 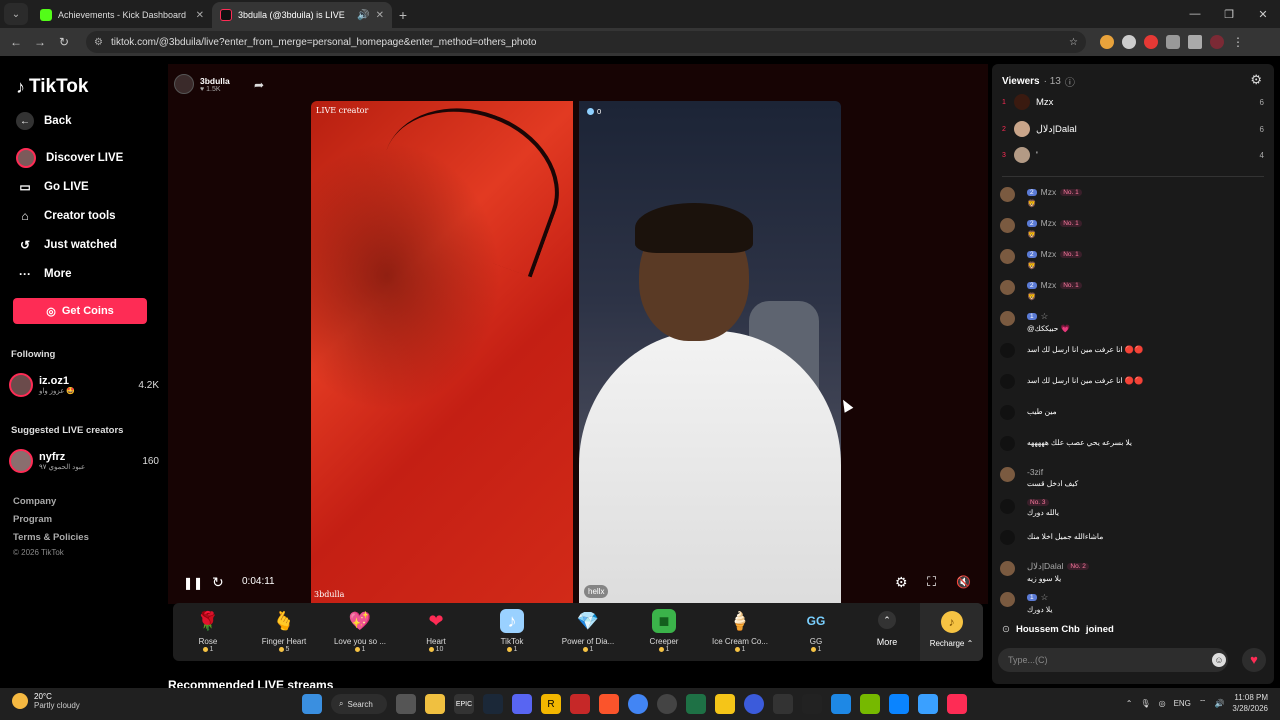 What do you see at coordinates (208, 631) in the screenshot?
I see `gift-rose: 🌹 Rose 1` at bounding box center [208, 631].